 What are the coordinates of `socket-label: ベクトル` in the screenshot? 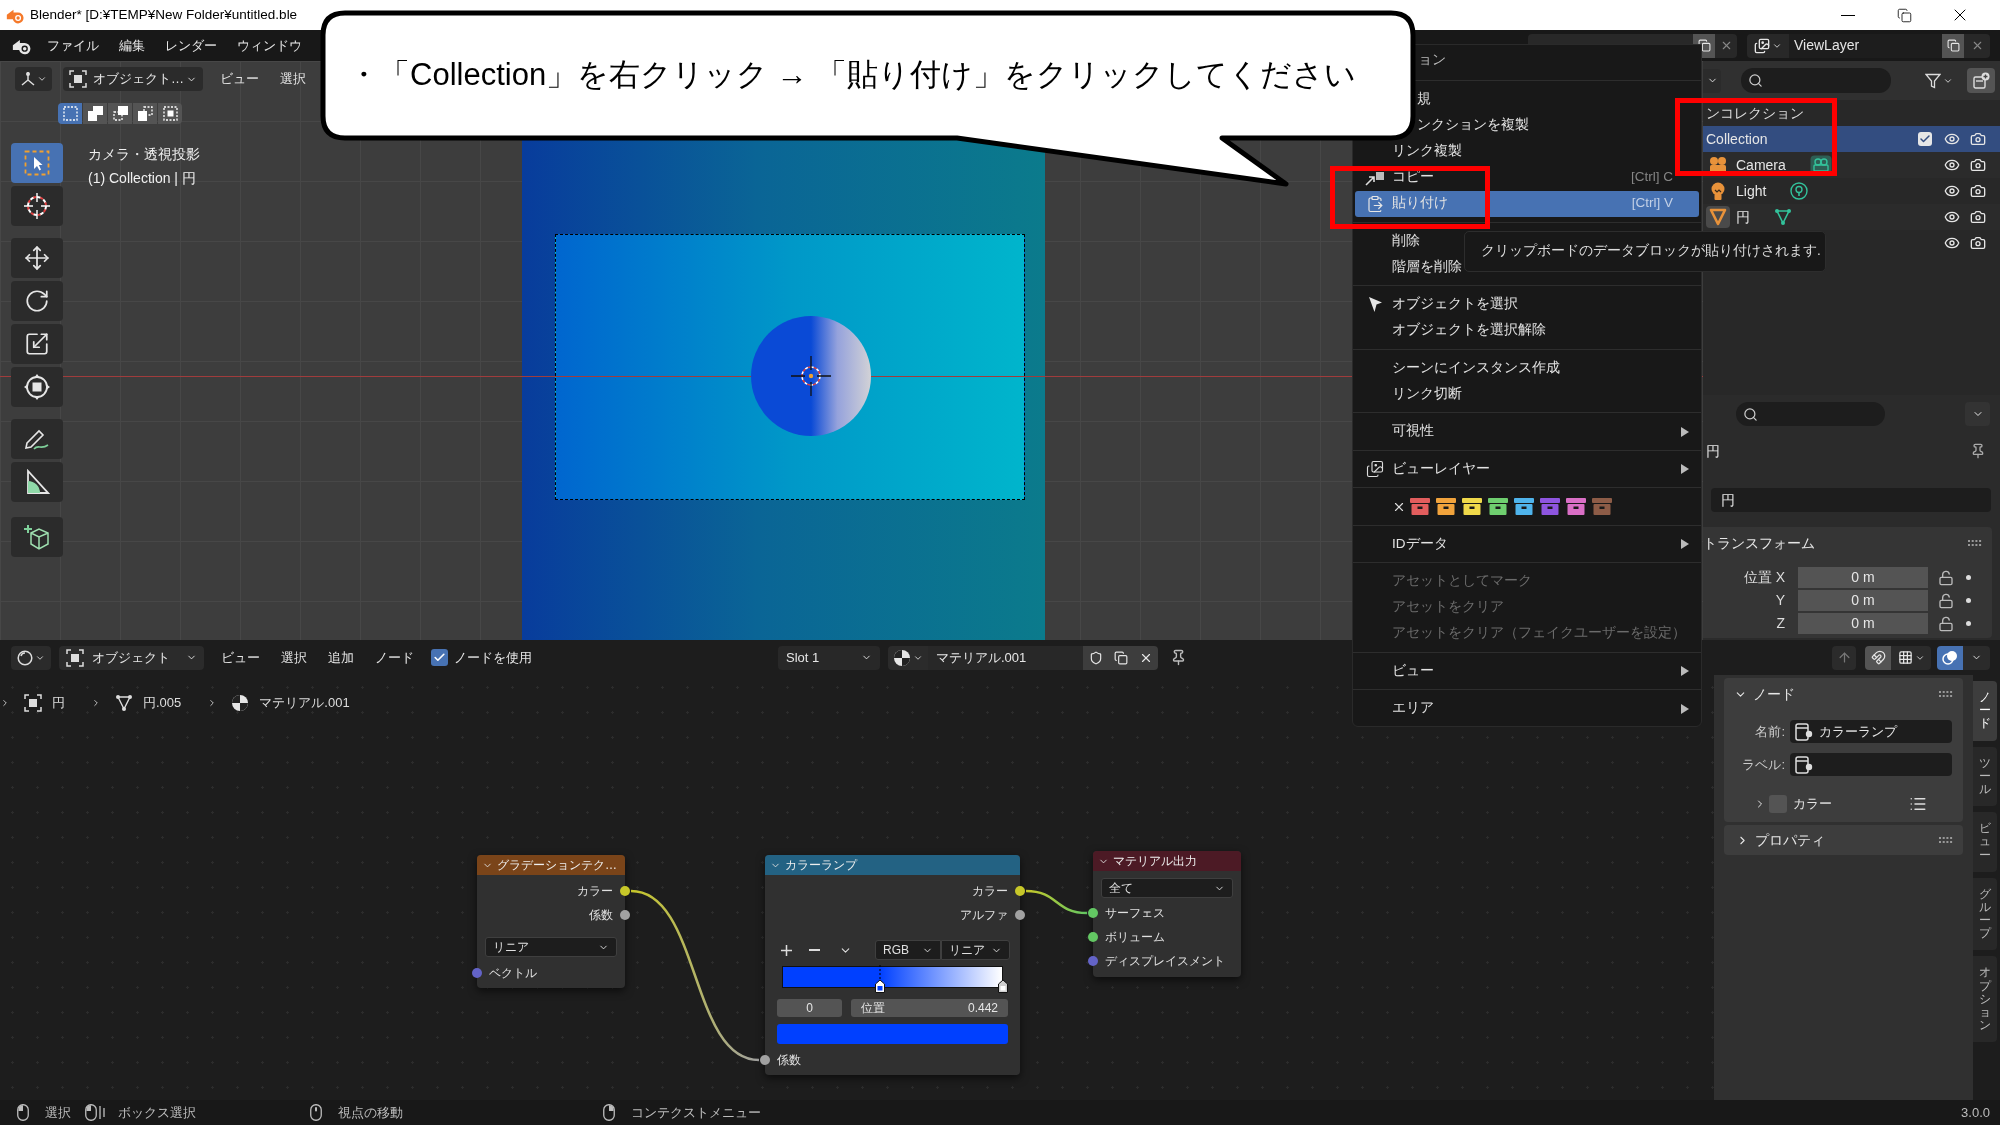 It's located at (513, 973).